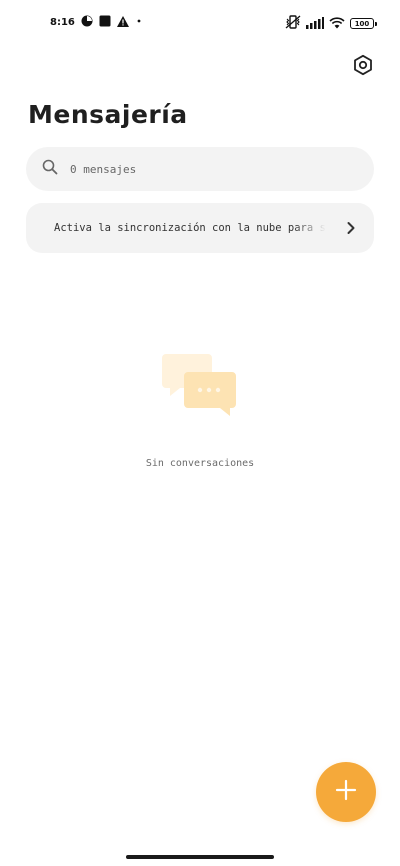 The image size is (400, 866). What do you see at coordinates (200, 857) in the screenshot?
I see `home-indicator` at bounding box center [200, 857].